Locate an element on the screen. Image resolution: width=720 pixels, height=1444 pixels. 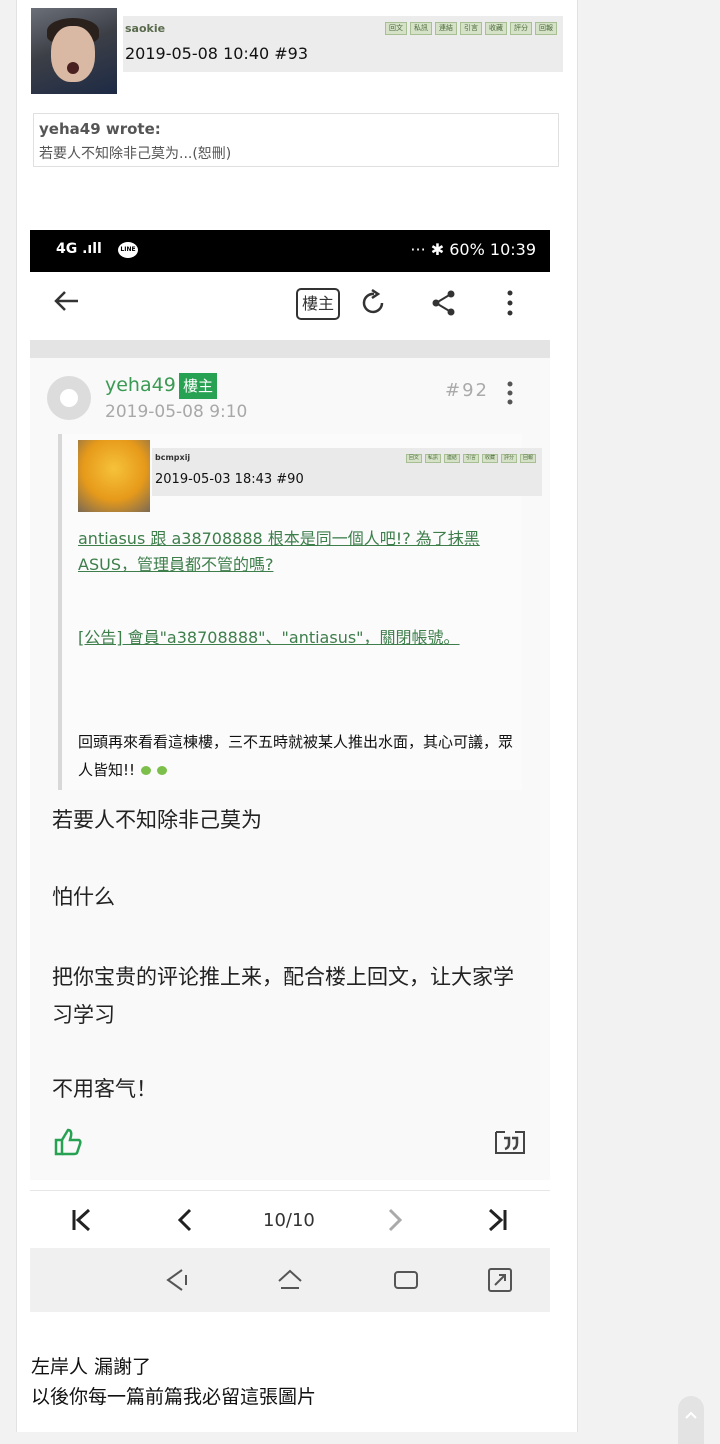
report-button: 回報 is located at coordinates (546, 28).